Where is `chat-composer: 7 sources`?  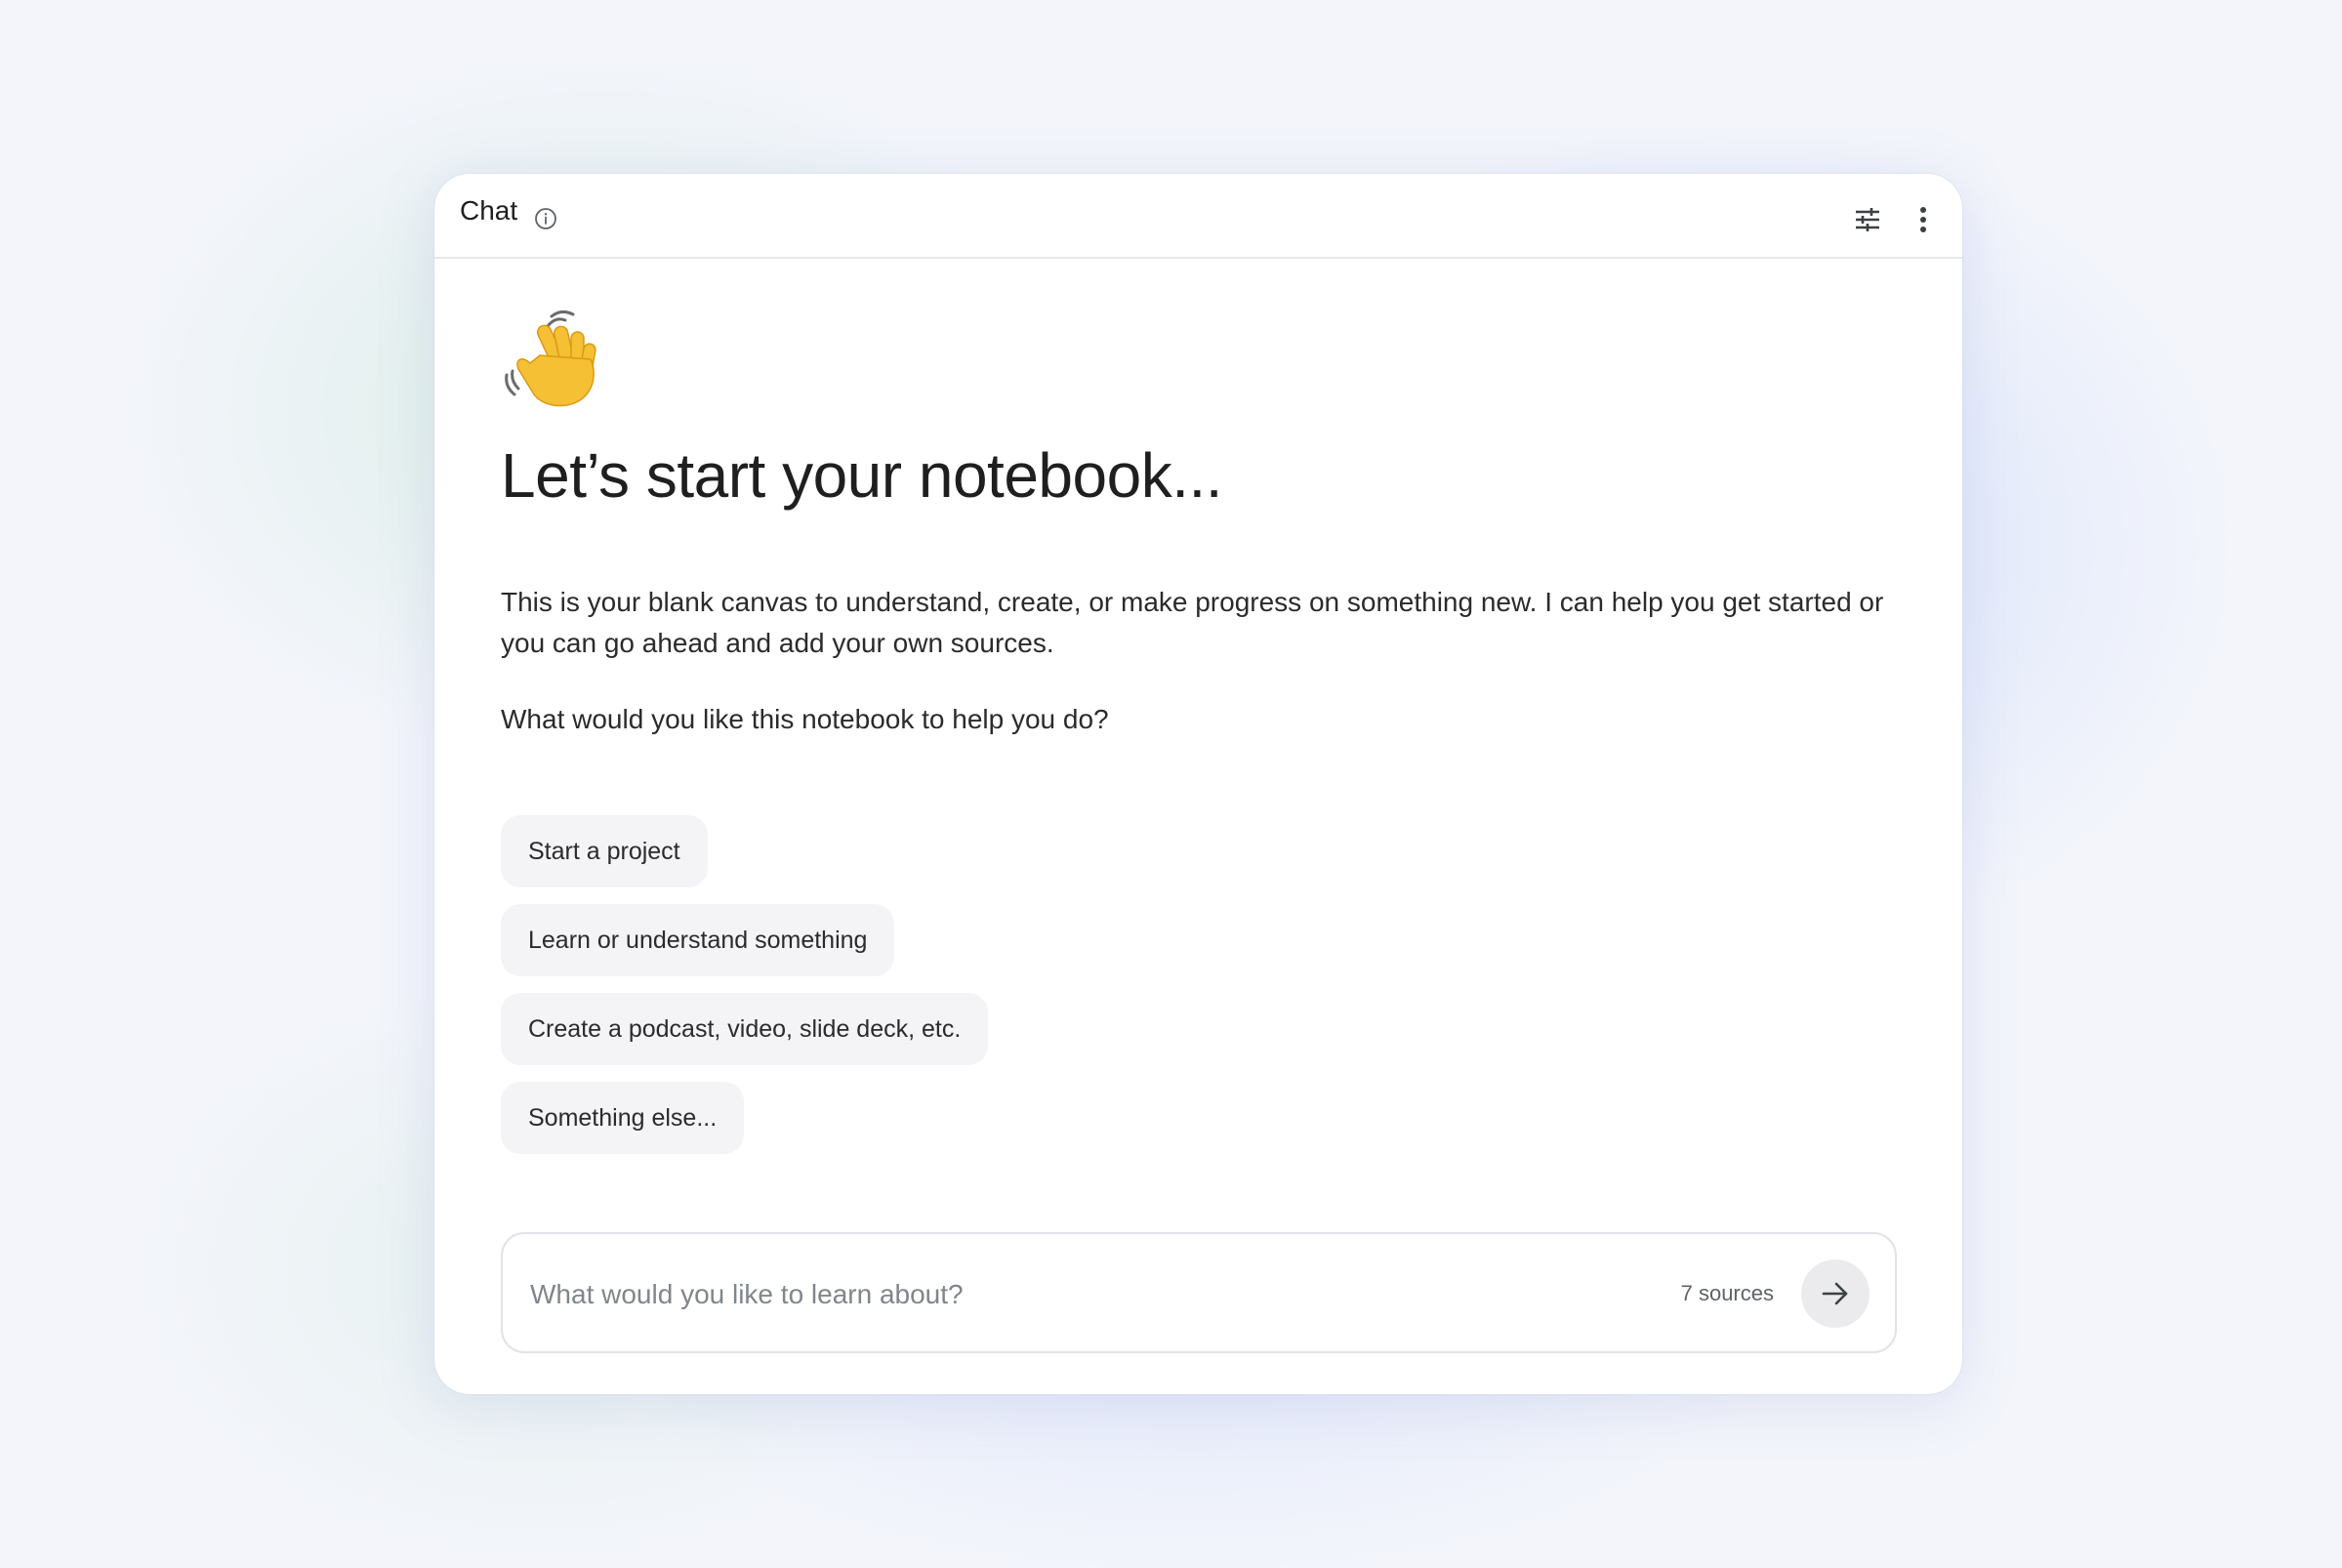
chat-composer: 7 sources is located at coordinates (1199, 1292).